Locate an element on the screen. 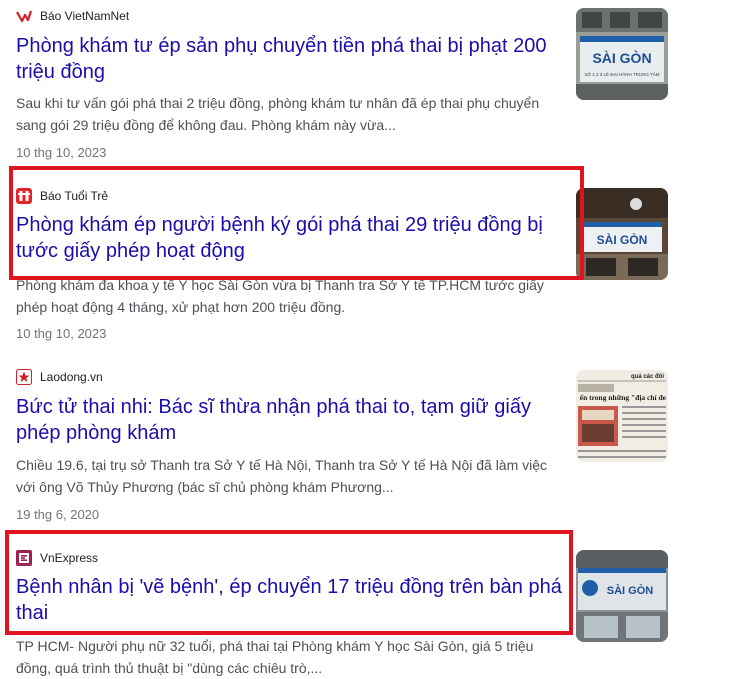  result-source: VnExpress is located at coordinates (57, 558).